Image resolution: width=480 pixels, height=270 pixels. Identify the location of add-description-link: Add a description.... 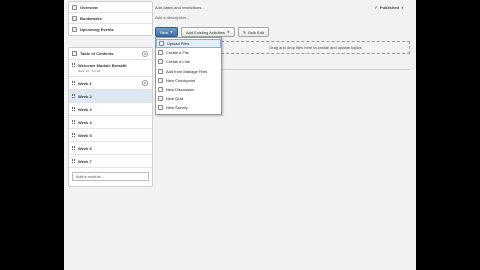
(172, 17).